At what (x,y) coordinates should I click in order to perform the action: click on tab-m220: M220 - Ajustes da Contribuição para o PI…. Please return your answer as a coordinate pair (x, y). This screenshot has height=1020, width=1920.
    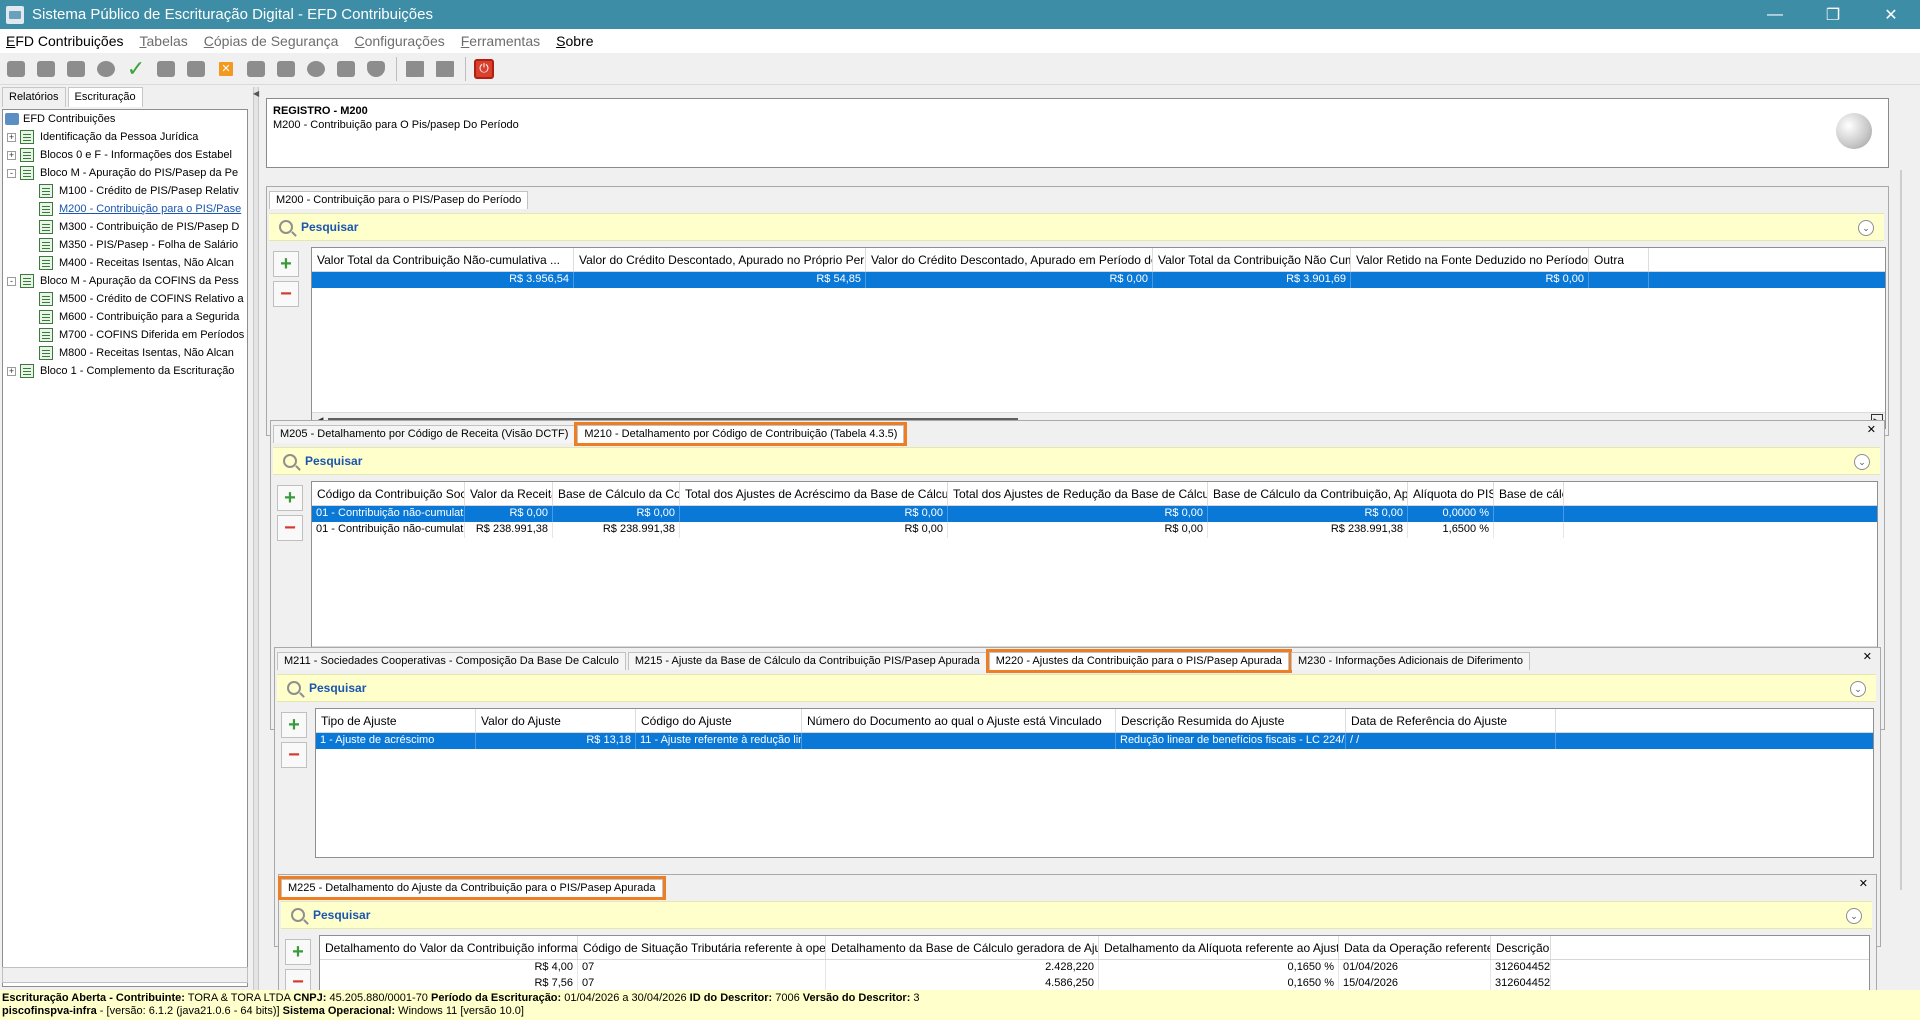
    Looking at the image, I should click on (1138, 661).